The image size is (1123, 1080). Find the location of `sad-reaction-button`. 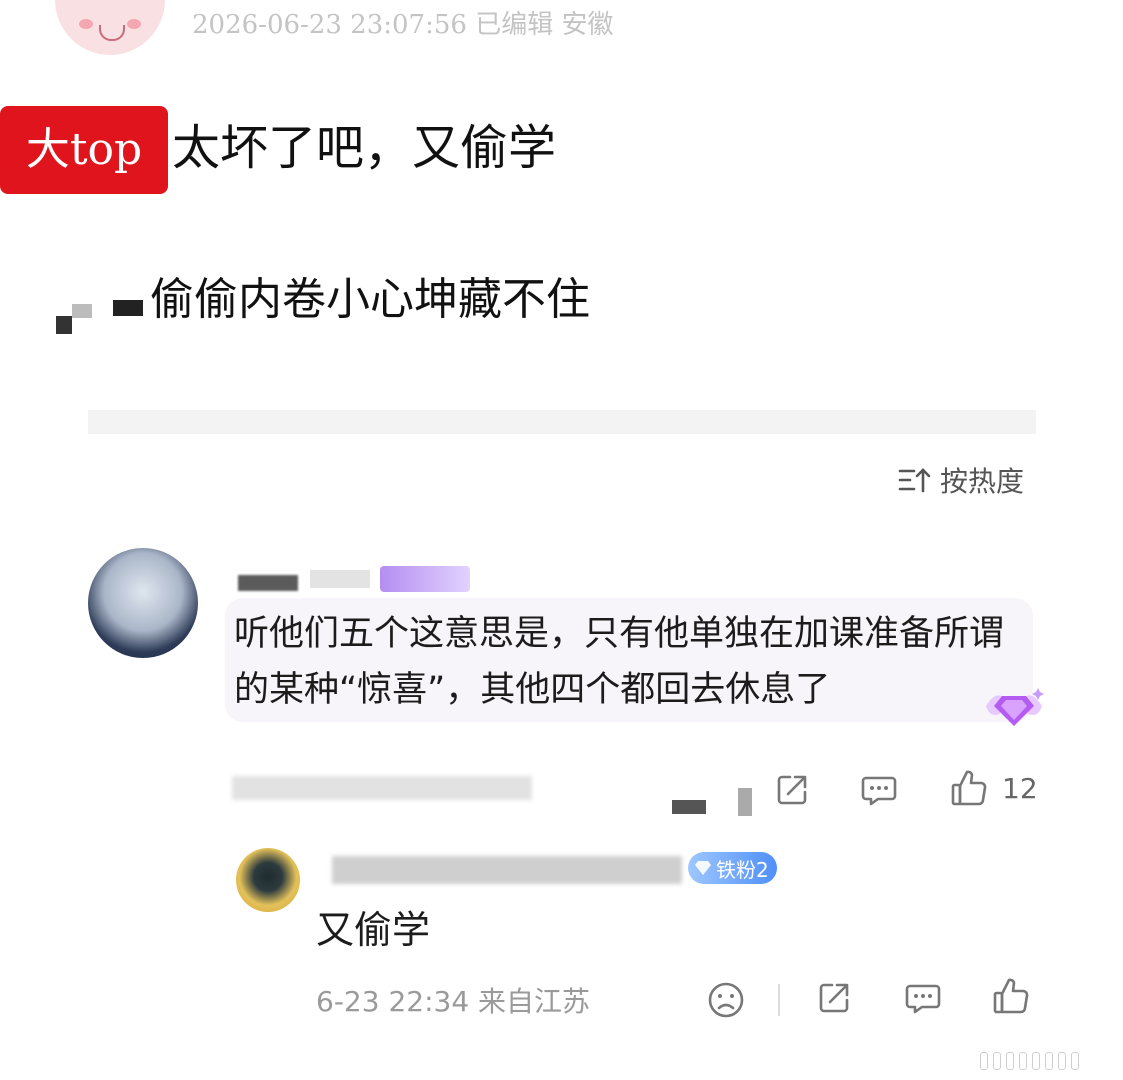

sad-reaction-button is located at coordinates (726, 1000).